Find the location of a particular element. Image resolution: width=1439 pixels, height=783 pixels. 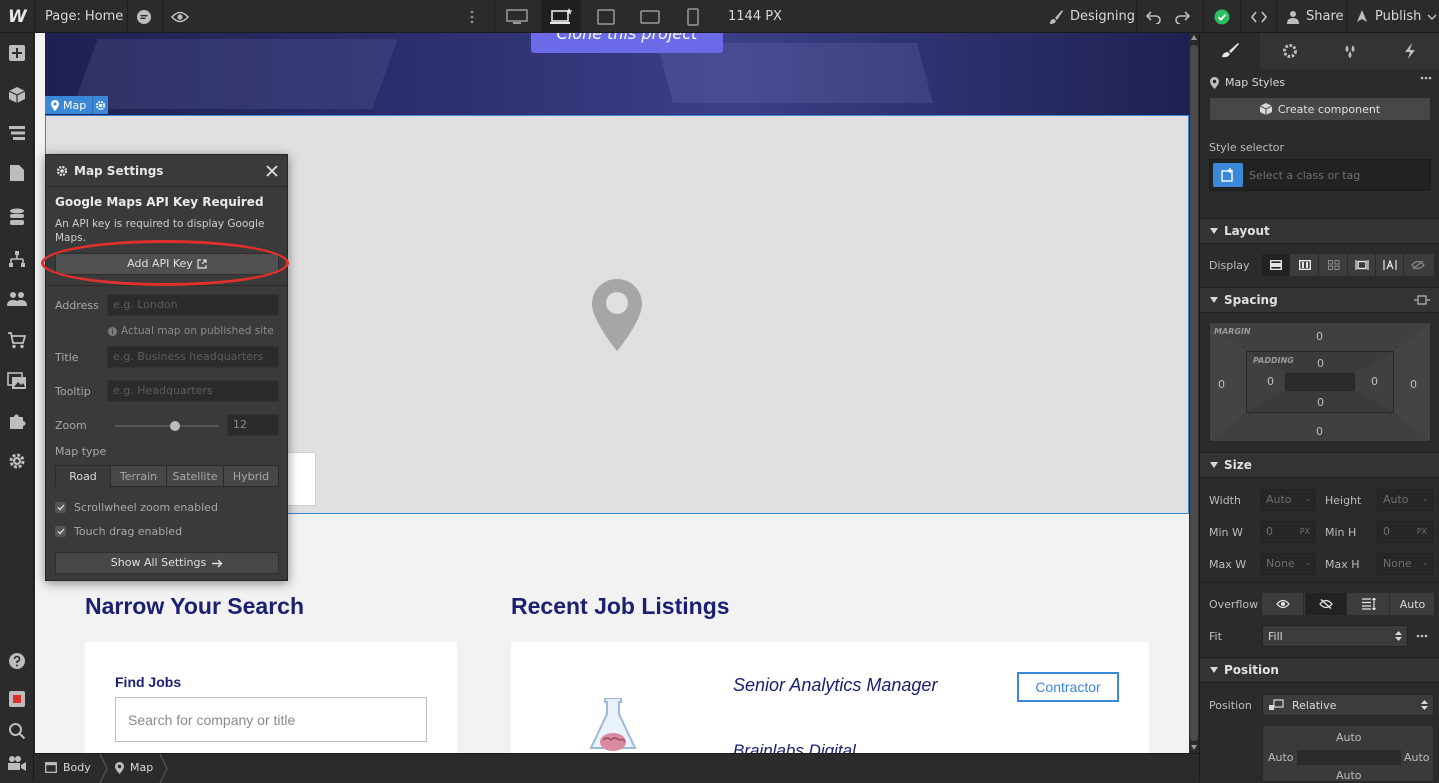

breakpoint-tablet-icon is located at coordinates (606, 16).